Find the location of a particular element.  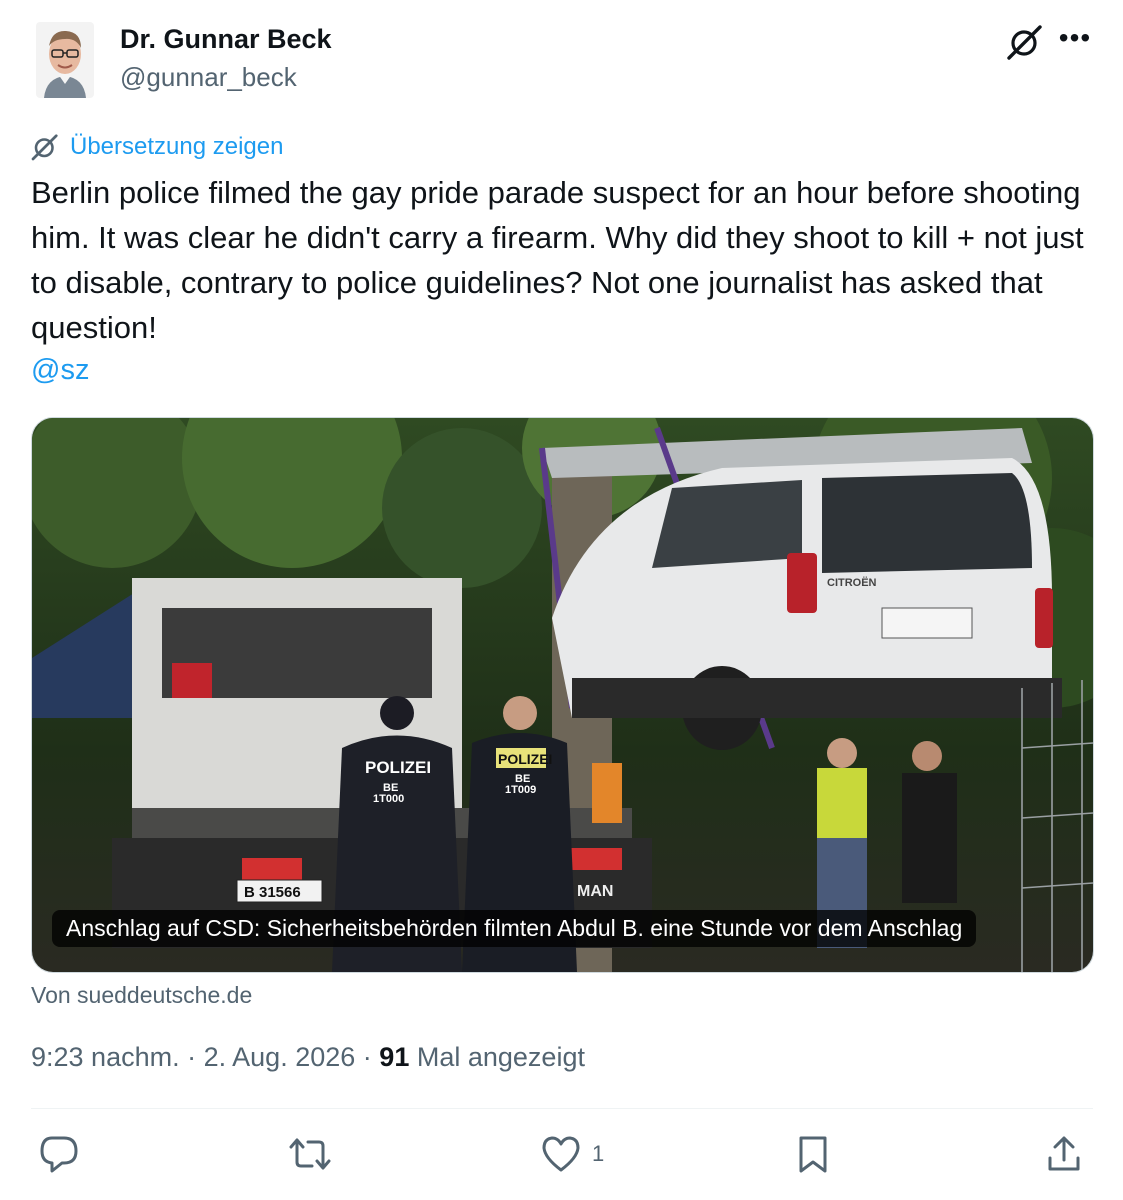

translate-link: Übersetzung zeigen is located at coordinates (156, 147).